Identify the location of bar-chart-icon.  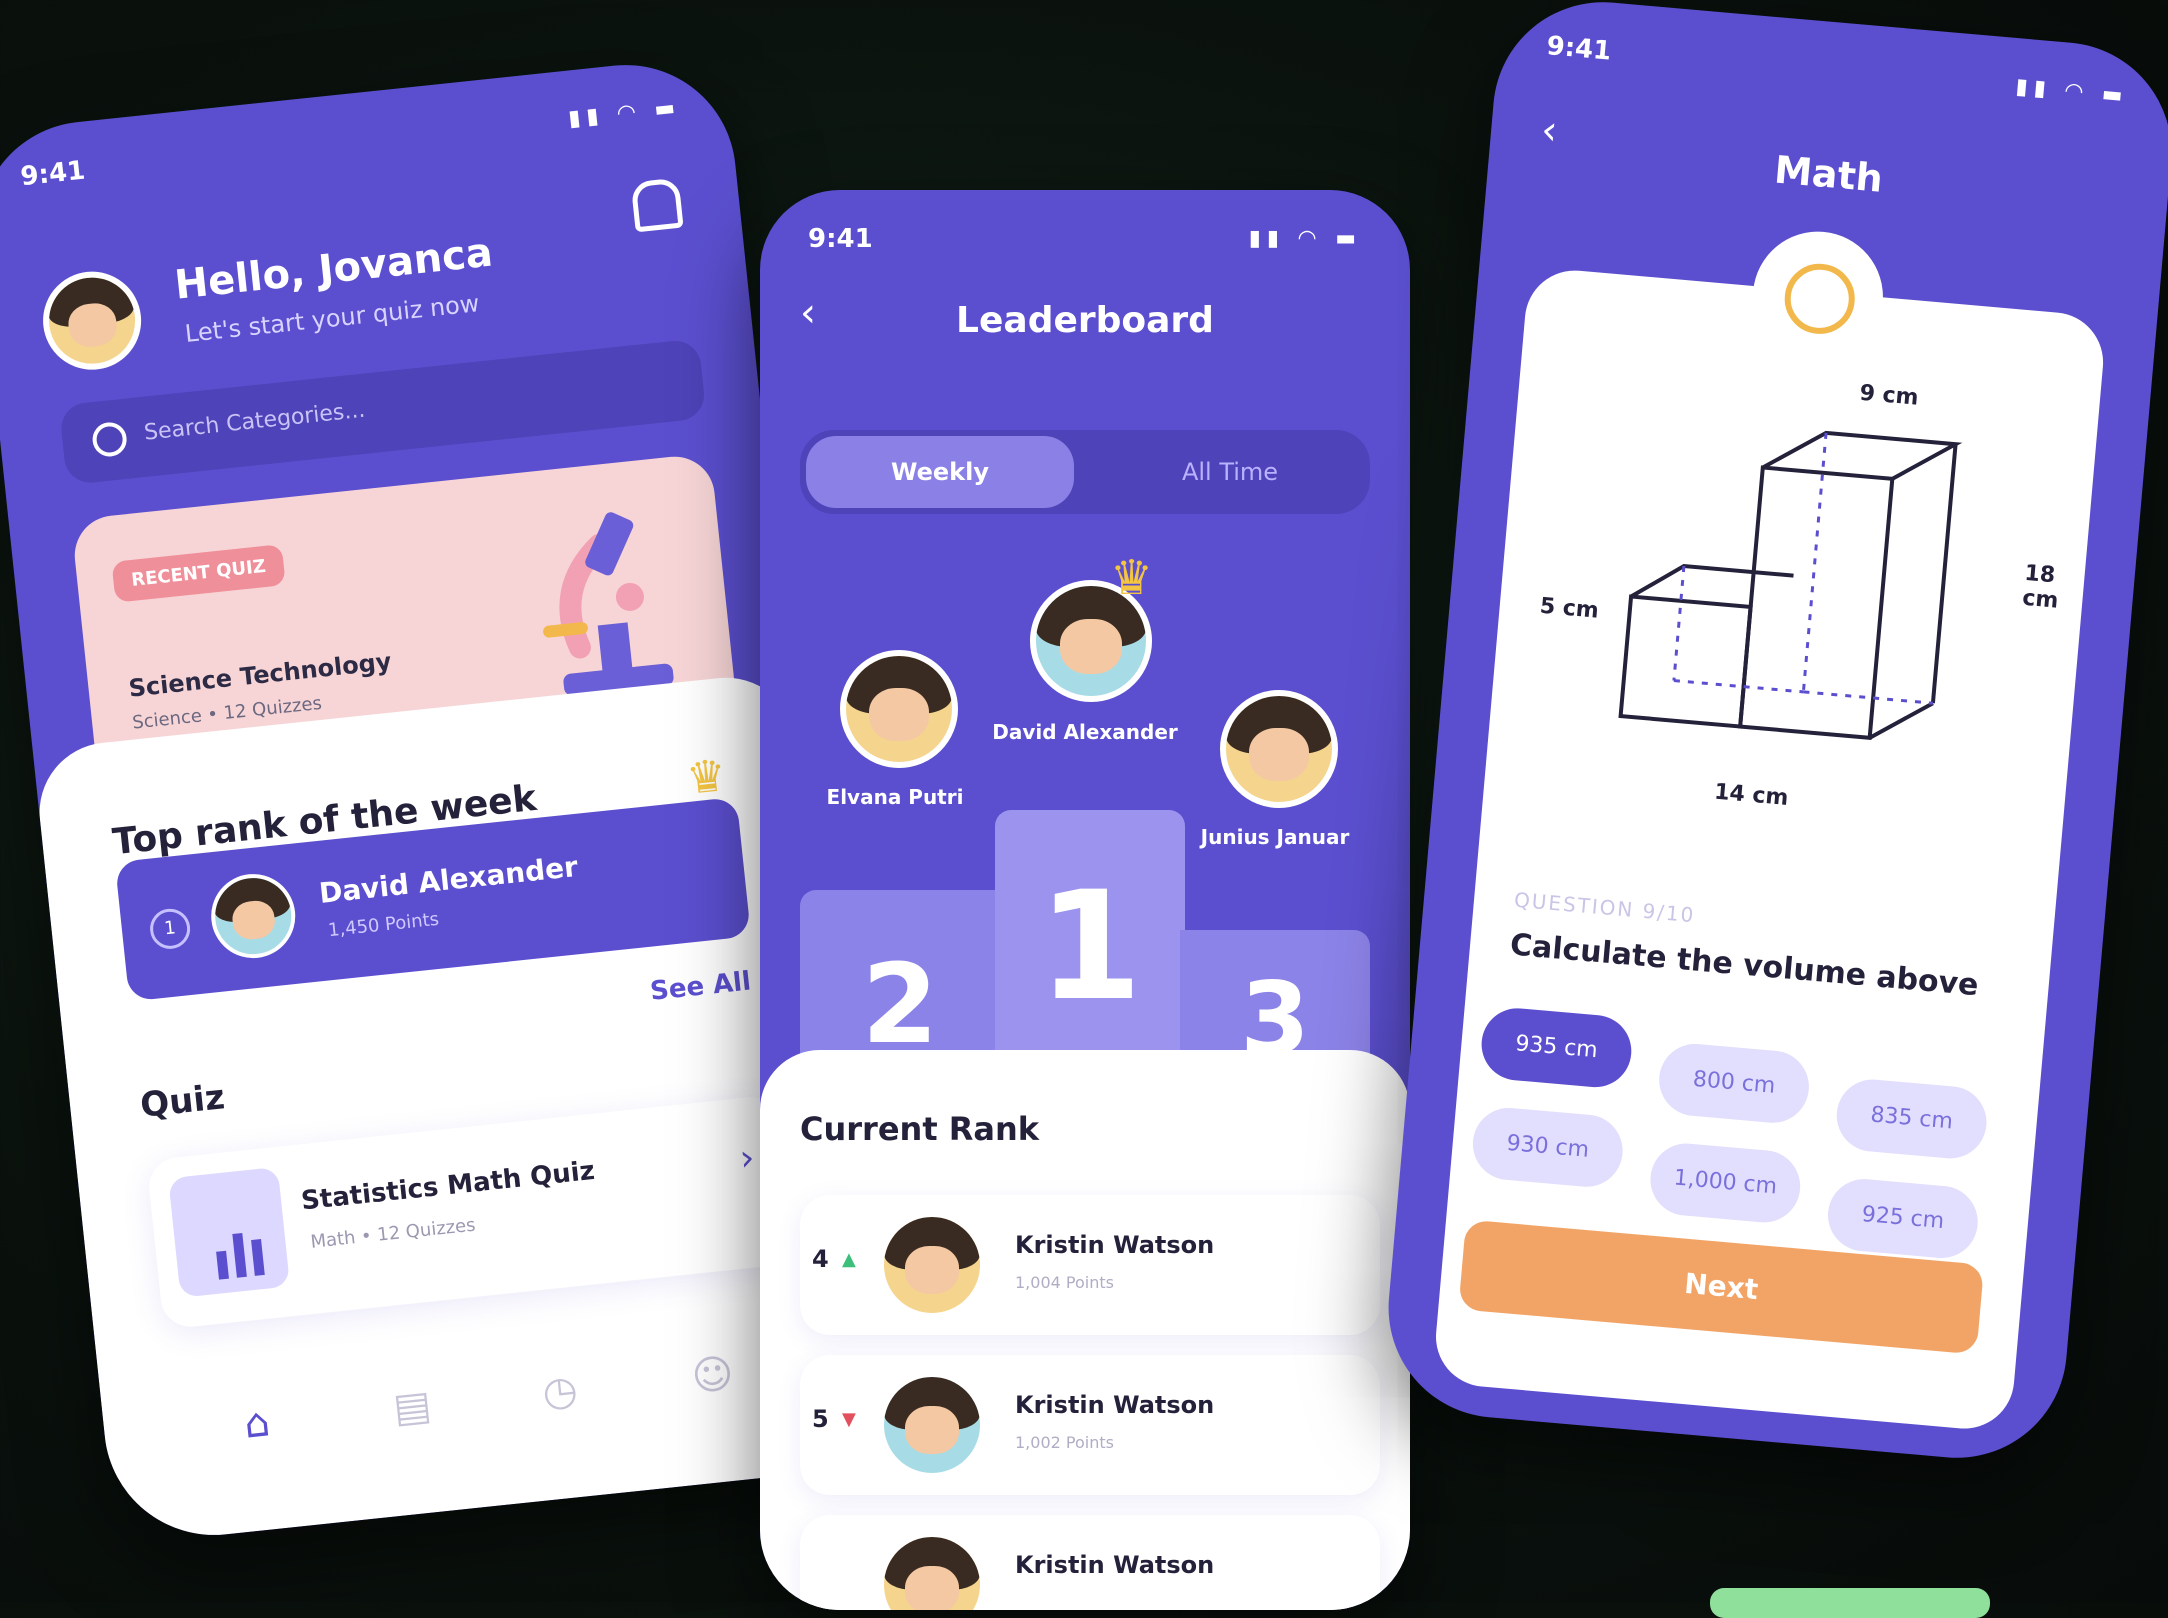
(229, 1232).